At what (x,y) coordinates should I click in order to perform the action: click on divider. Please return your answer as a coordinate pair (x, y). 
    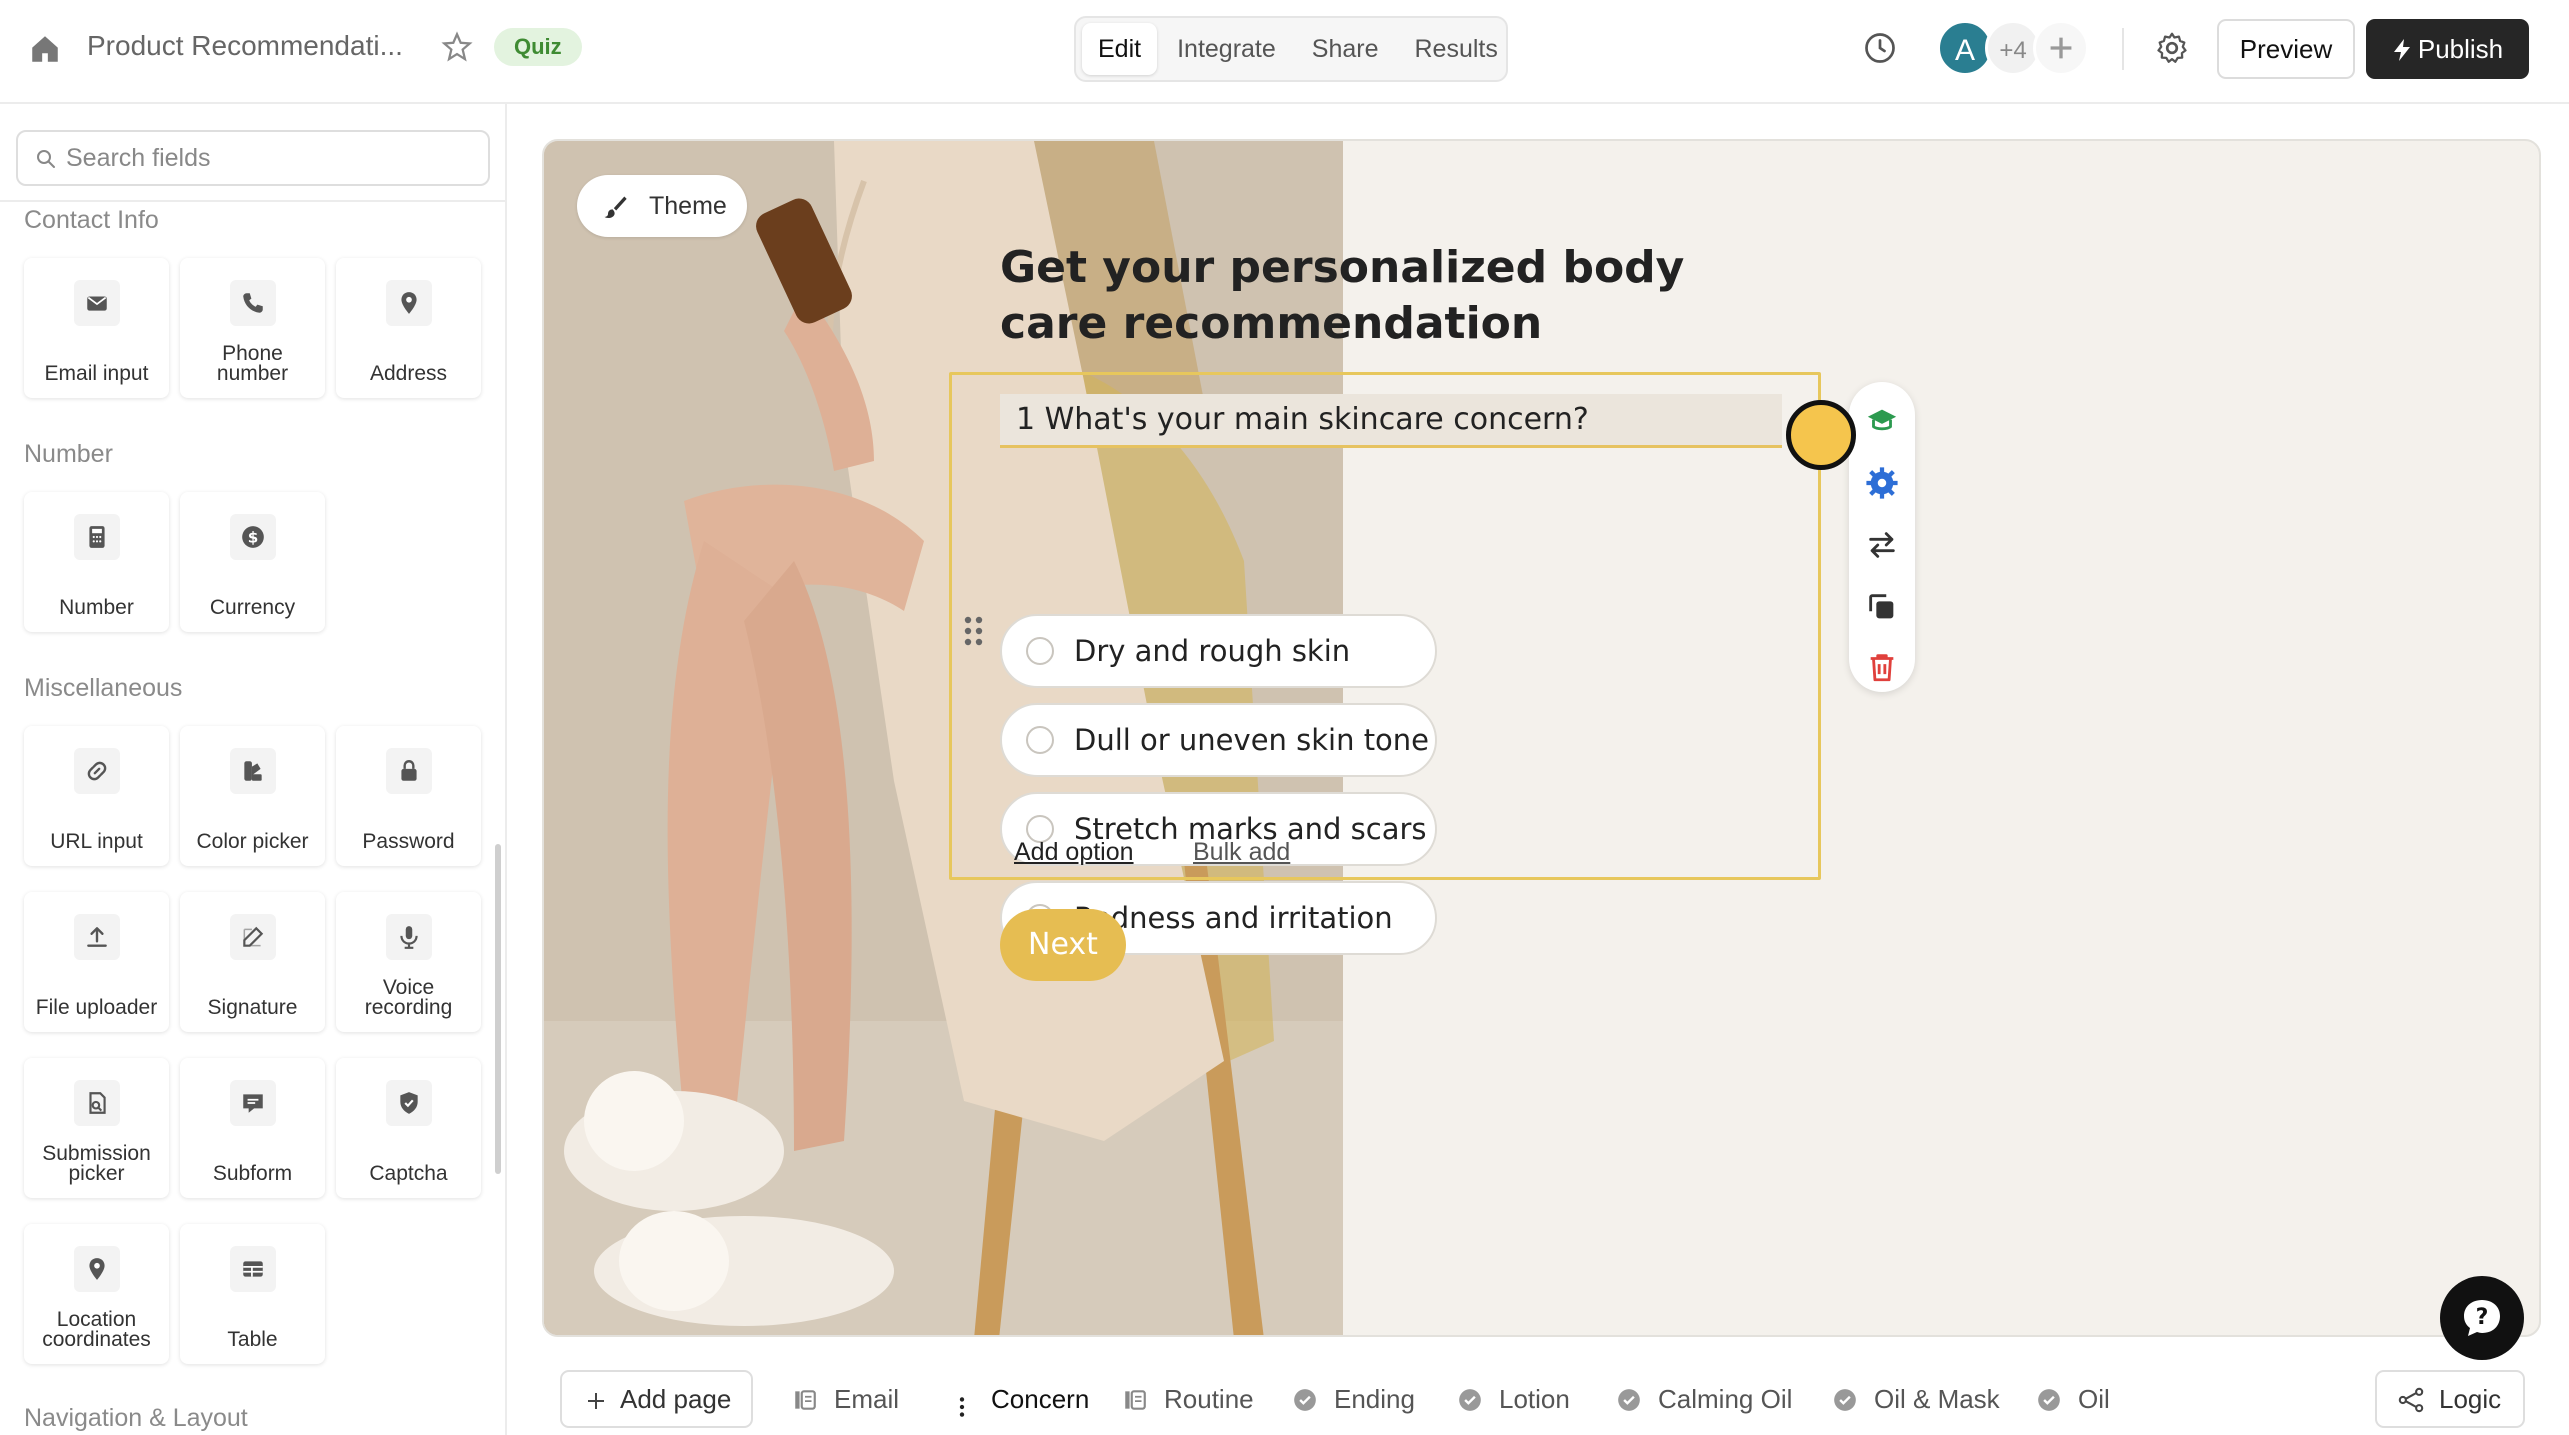
    Looking at the image, I should click on (2123, 49).